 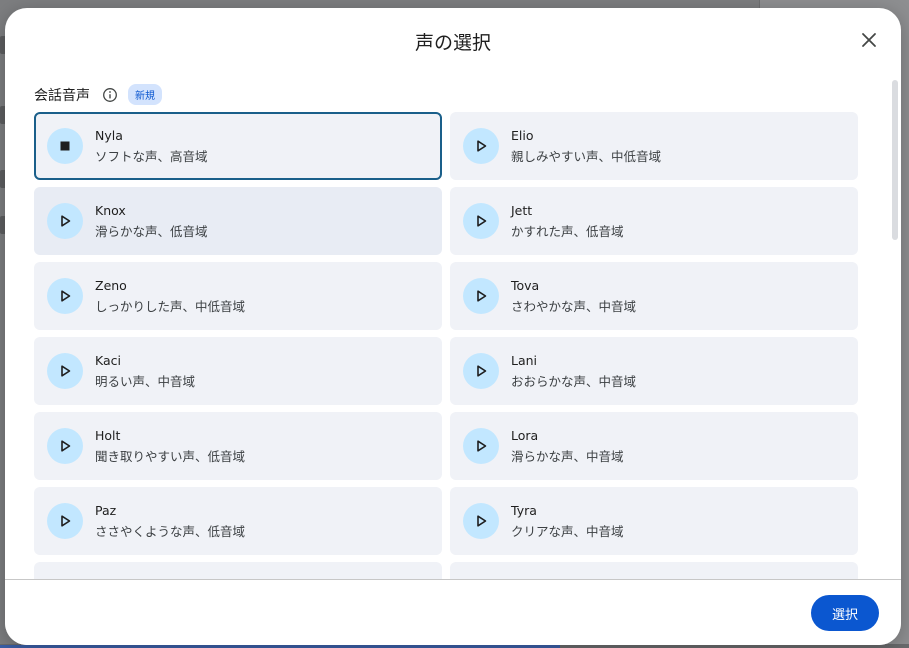 What do you see at coordinates (170, 456) in the screenshot?
I see `voice-description: 聞き取りやすい声、低音域` at bounding box center [170, 456].